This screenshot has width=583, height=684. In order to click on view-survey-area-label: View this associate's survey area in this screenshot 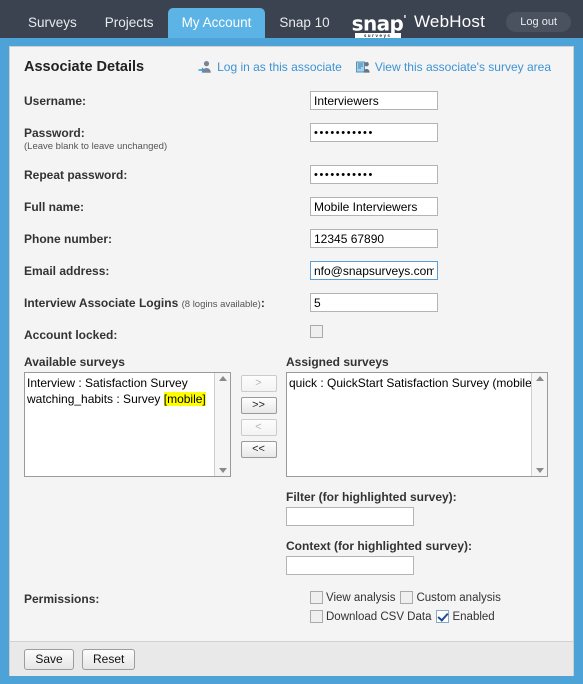, I will do `click(462, 67)`.